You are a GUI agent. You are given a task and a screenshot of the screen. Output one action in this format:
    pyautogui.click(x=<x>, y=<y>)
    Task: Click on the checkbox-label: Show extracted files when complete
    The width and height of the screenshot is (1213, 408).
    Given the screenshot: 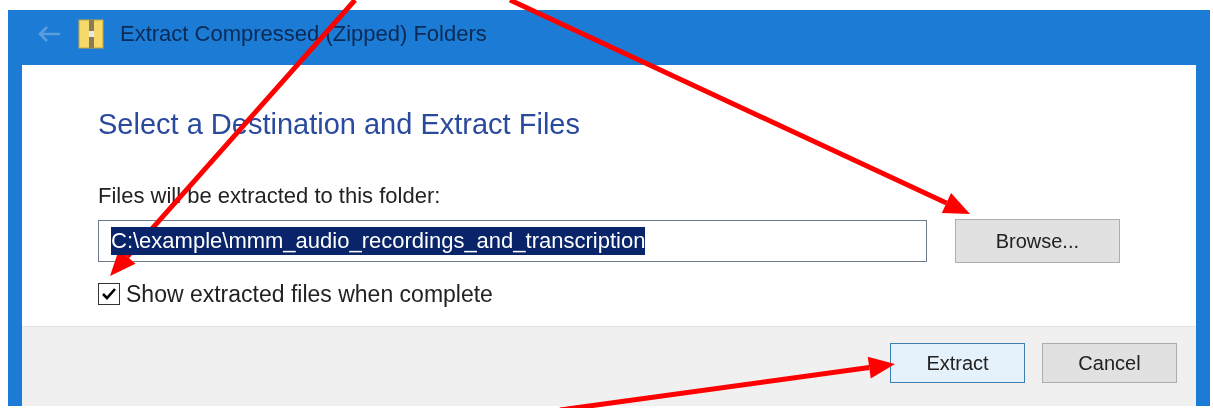 What is the action you would take?
    pyautogui.click(x=309, y=294)
    